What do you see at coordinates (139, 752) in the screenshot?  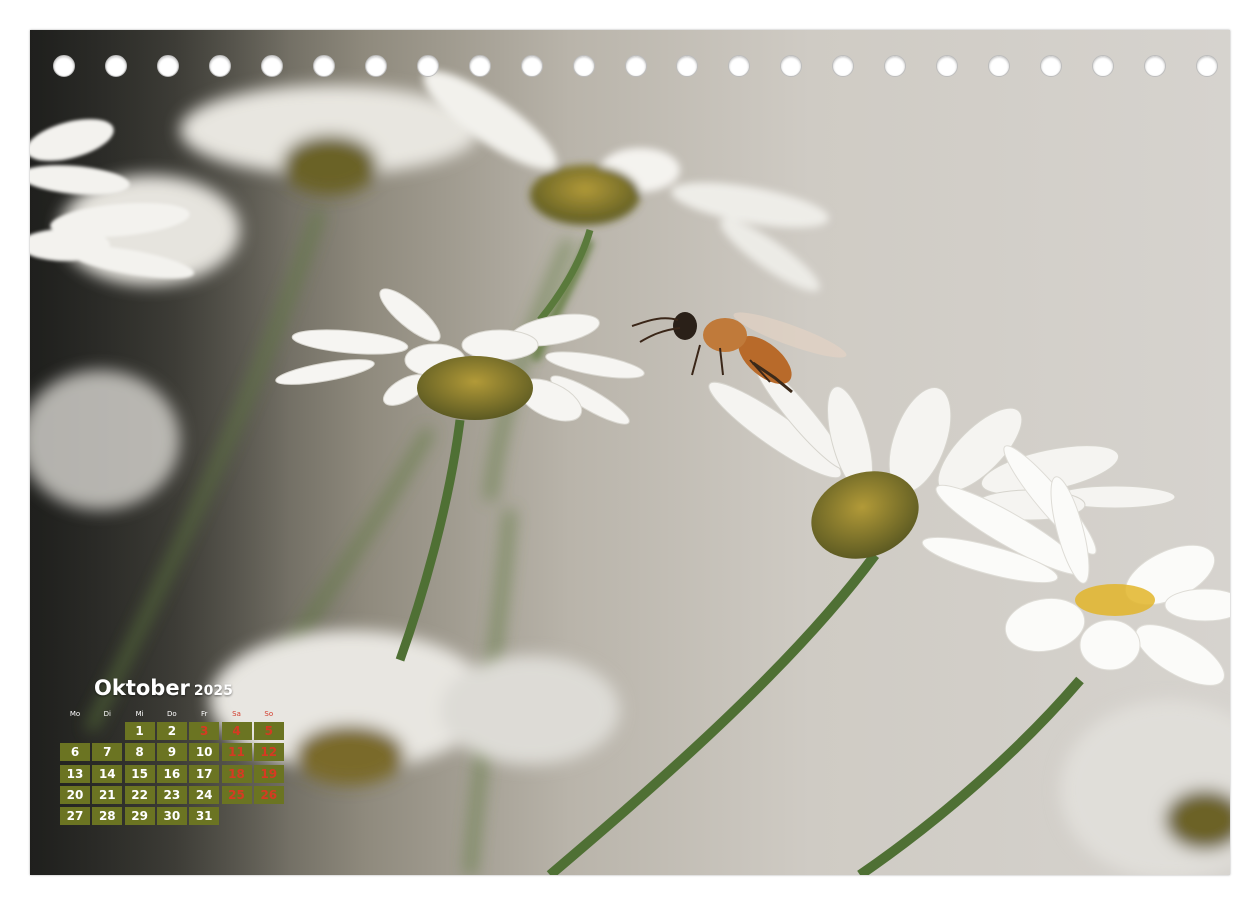 I see `calendar-day: 8` at bounding box center [139, 752].